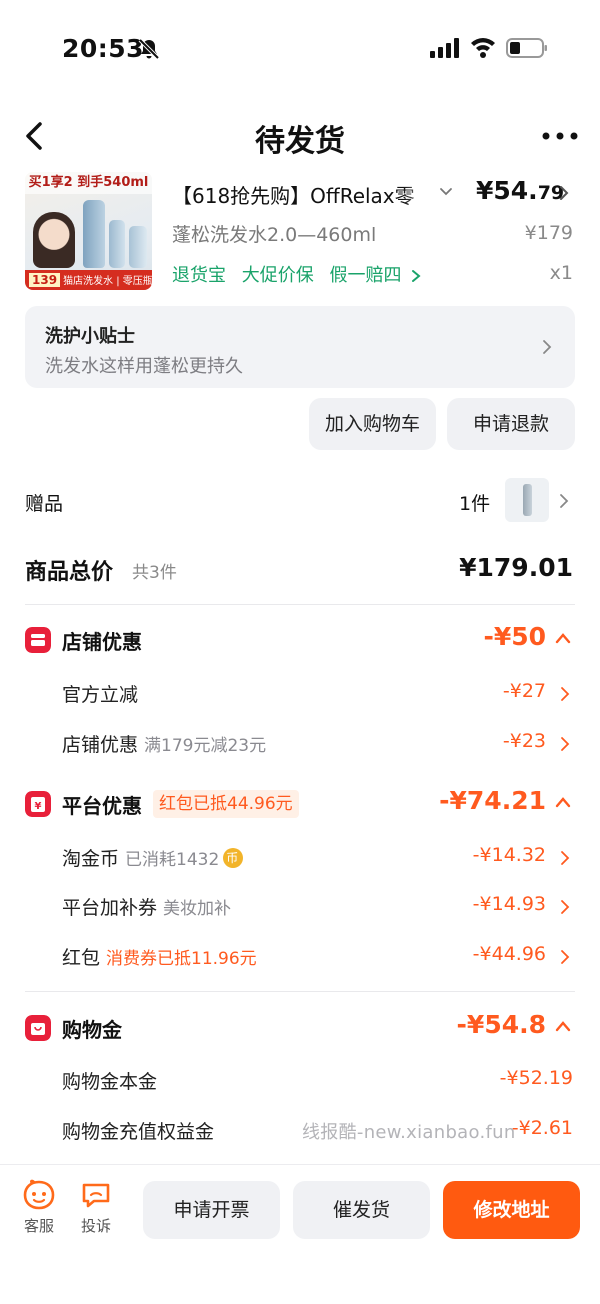  What do you see at coordinates (110, 908) in the screenshot?
I see `discount-label-text: 平台加补券` at bounding box center [110, 908].